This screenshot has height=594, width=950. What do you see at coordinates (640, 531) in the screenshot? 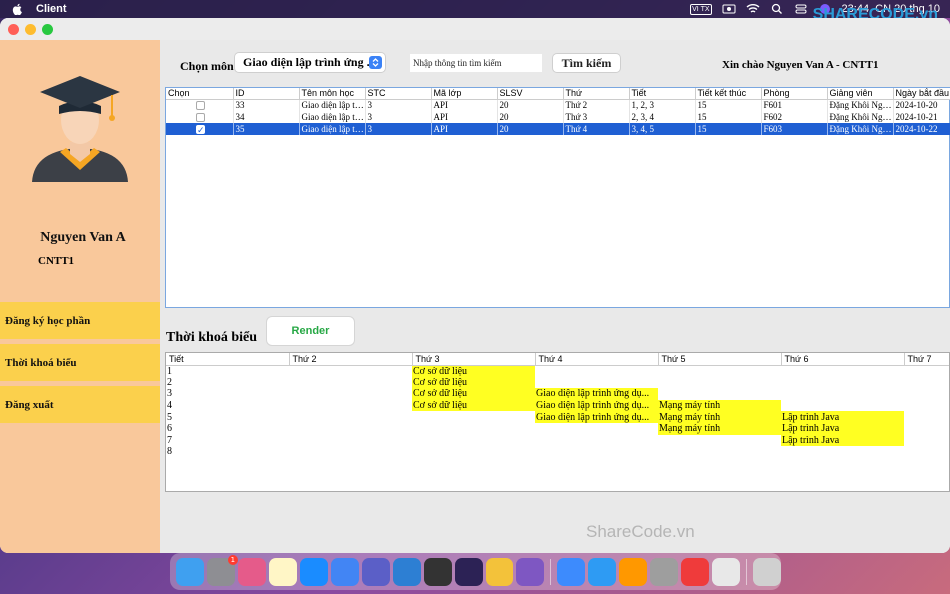
I see `sharecode-watermark-bottom: ShareCode.vn` at bounding box center [640, 531].